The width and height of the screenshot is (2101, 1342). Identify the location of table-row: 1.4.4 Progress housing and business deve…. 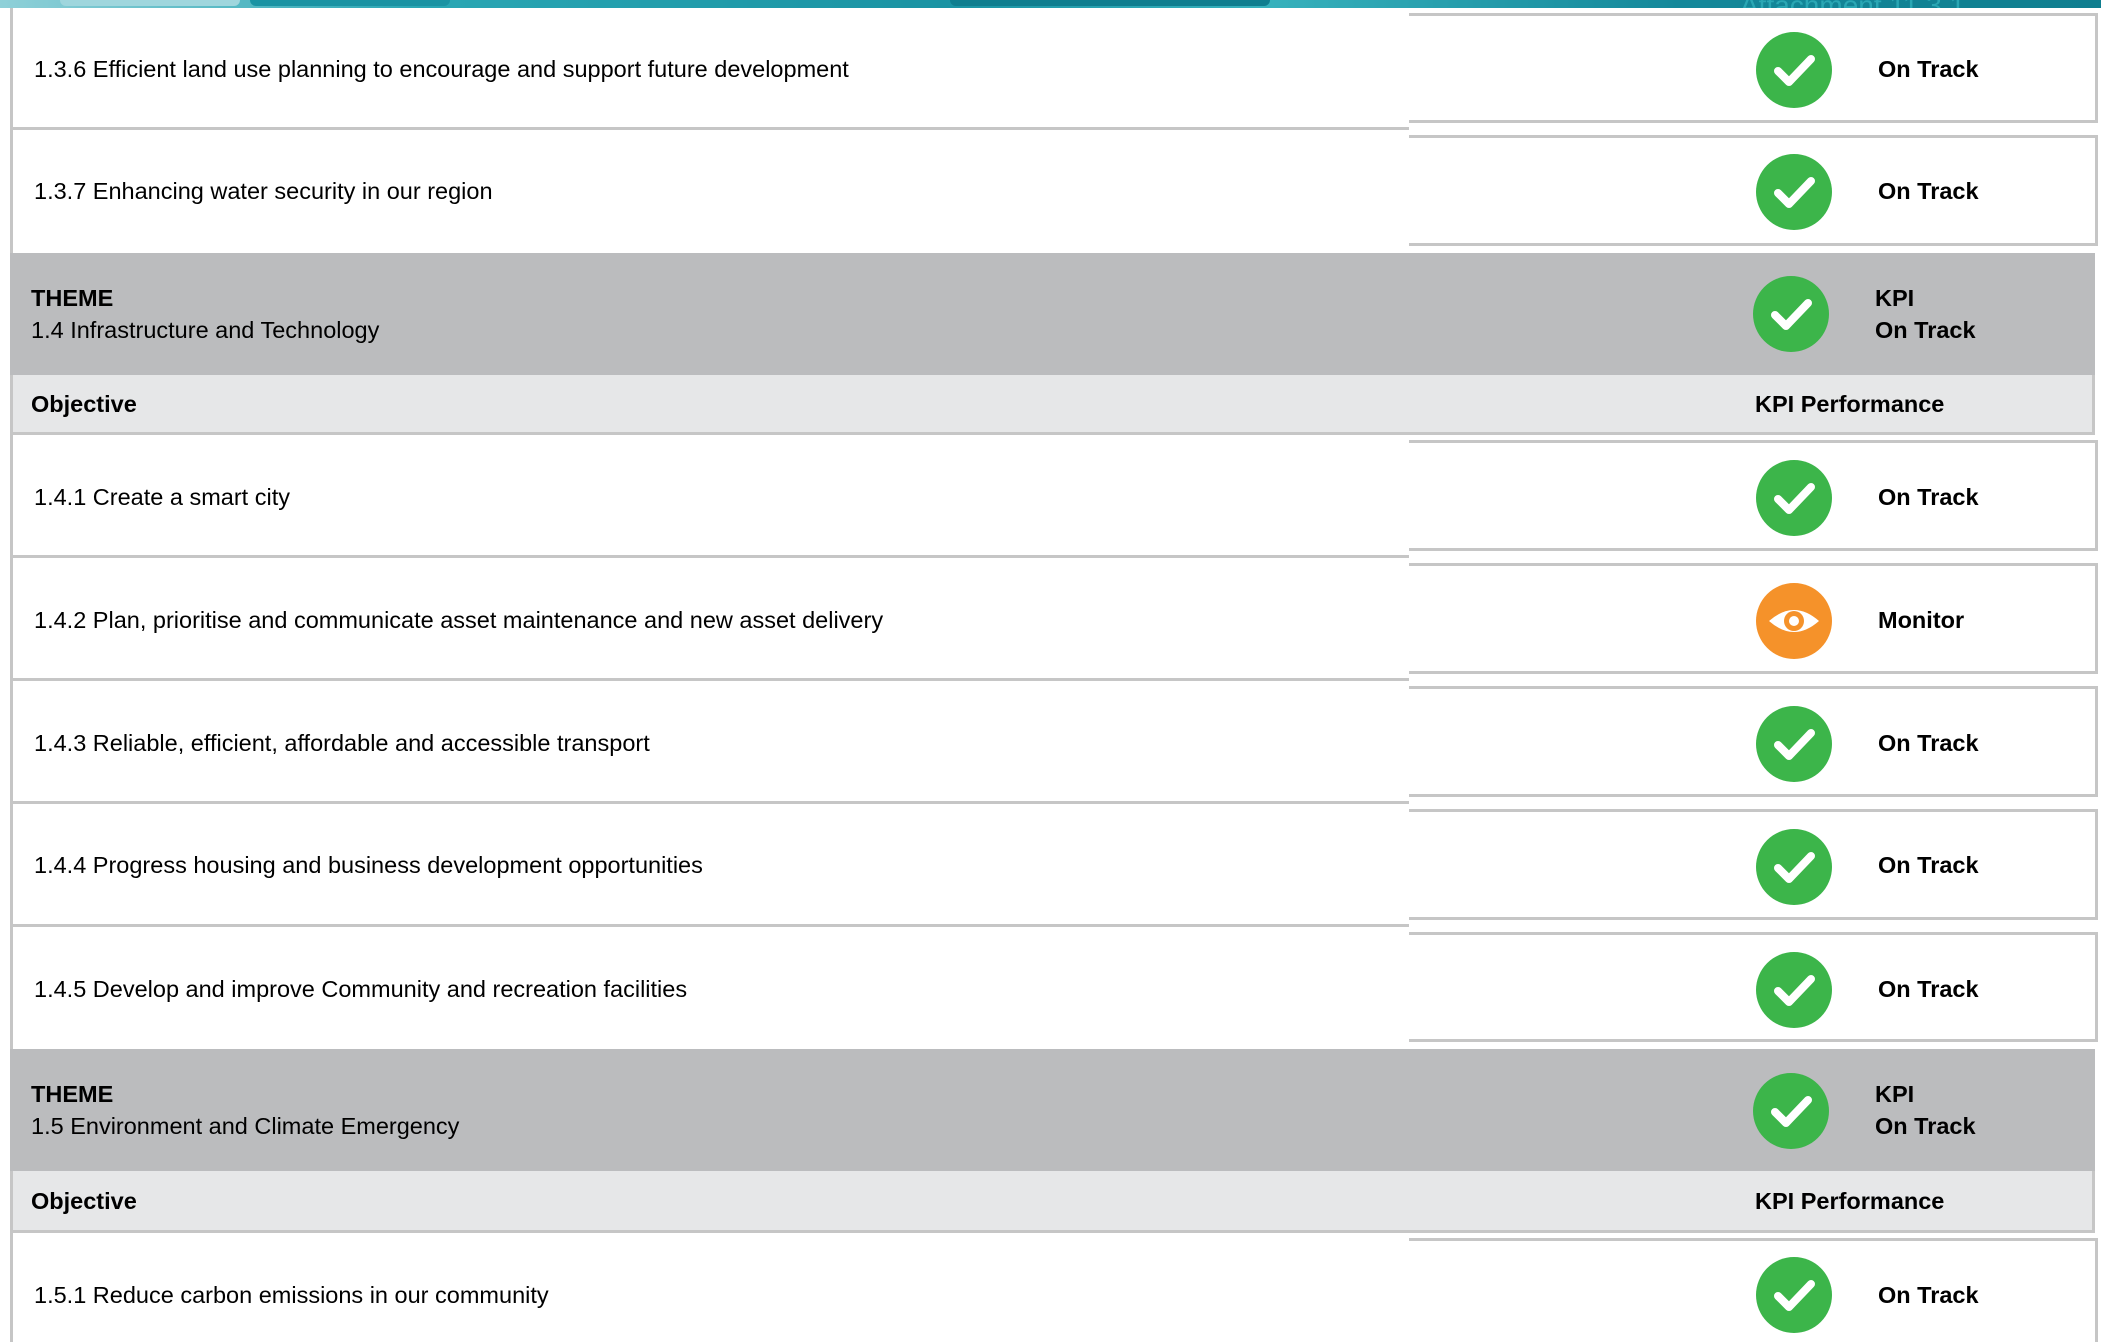
(1054, 865).